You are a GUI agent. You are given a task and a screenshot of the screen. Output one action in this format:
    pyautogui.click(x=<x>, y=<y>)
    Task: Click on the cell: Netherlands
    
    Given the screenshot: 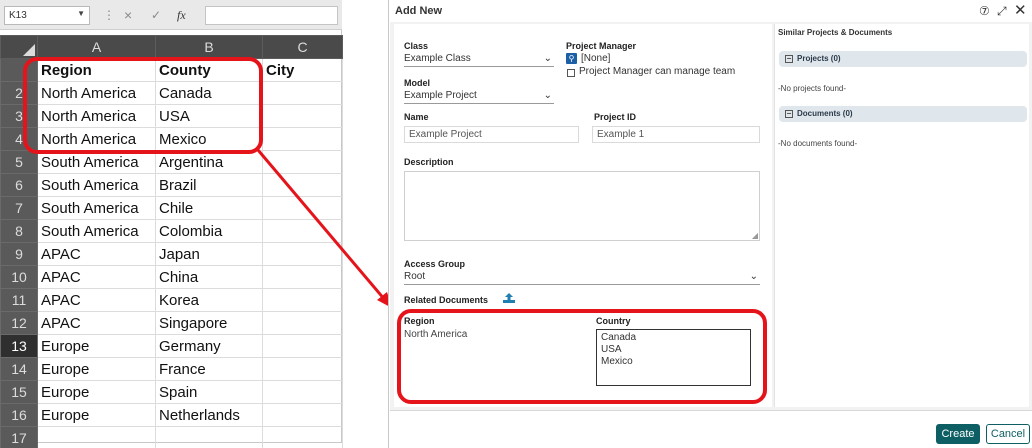 What is the action you would take?
    pyautogui.click(x=209, y=415)
    